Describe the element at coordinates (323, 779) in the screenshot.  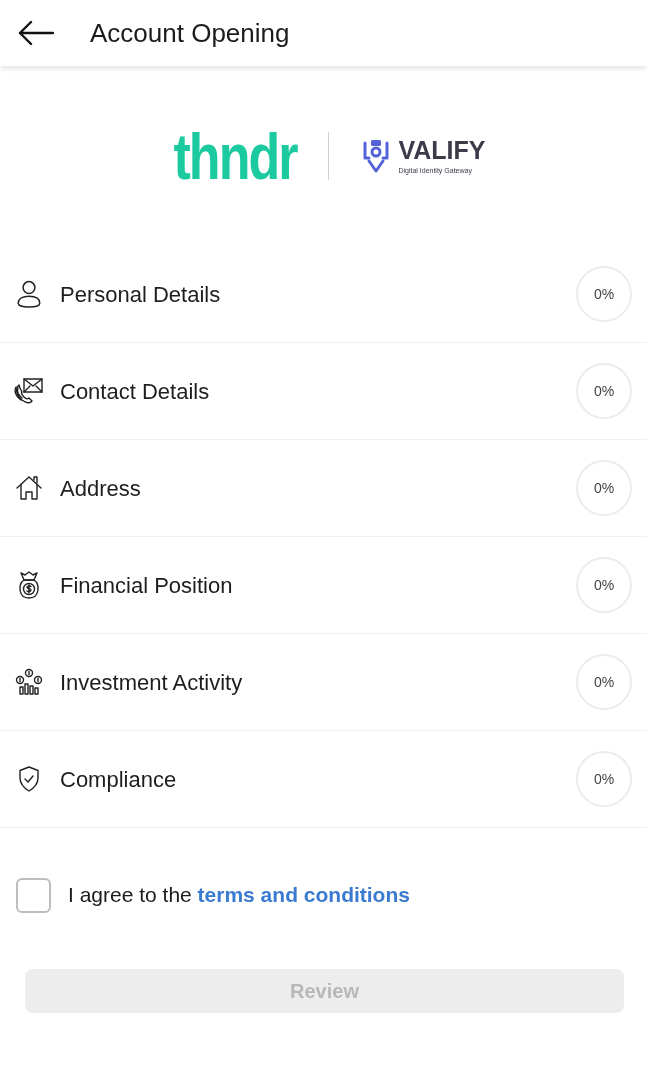
I see `section-row: Compliance 0%` at that location.